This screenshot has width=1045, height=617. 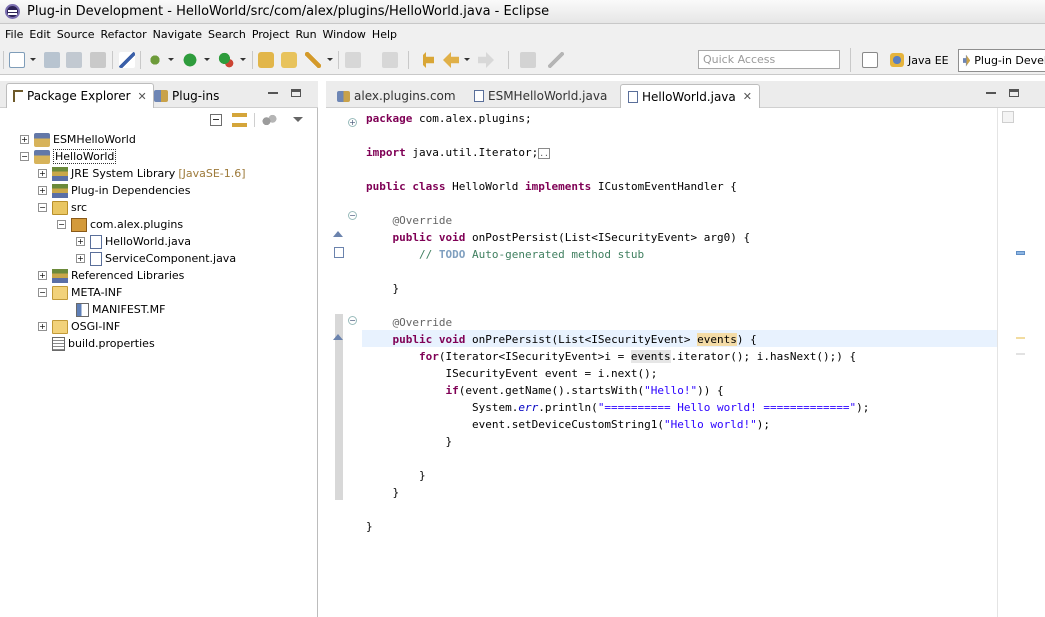 What do you see at coordinates (226, 60) in the screenshot?
I see `external-tools-icon` at bounding box center [226, 60].